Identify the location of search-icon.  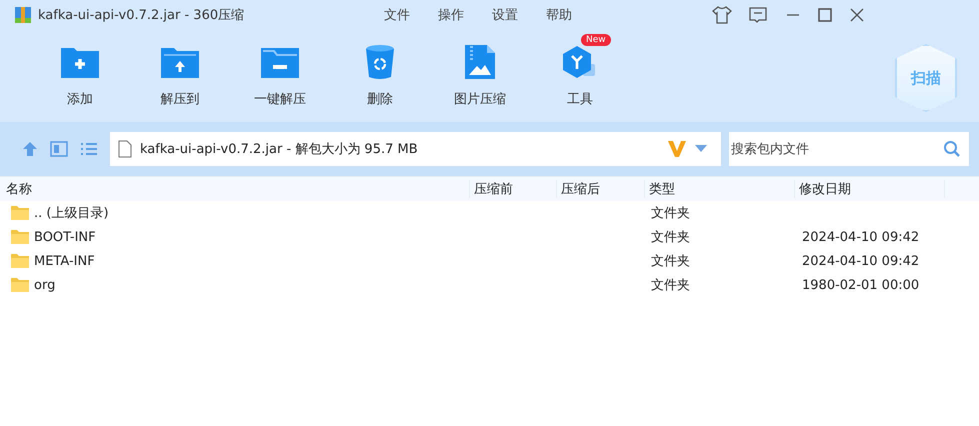
(952, 149).